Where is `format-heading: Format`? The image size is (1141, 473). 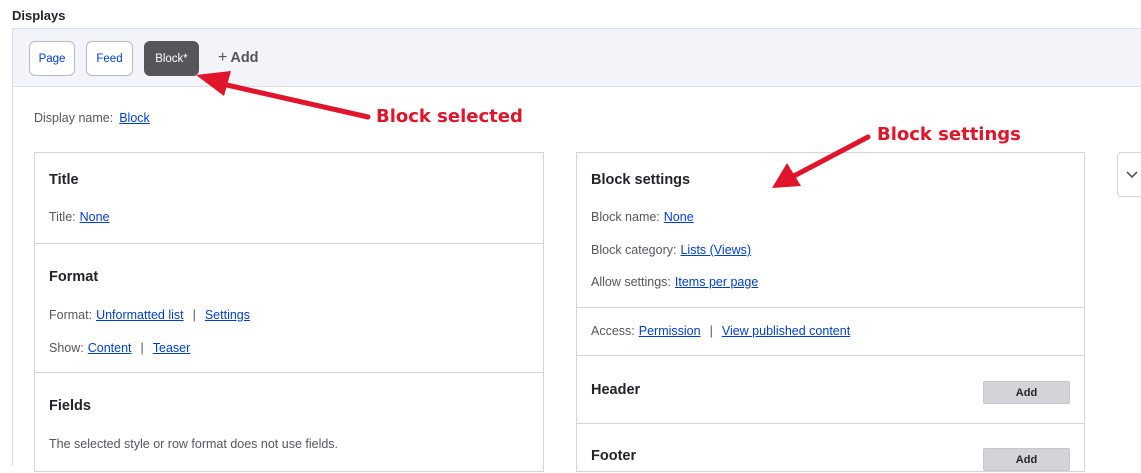 format-heading: Format is located at coordinates (74, 277).